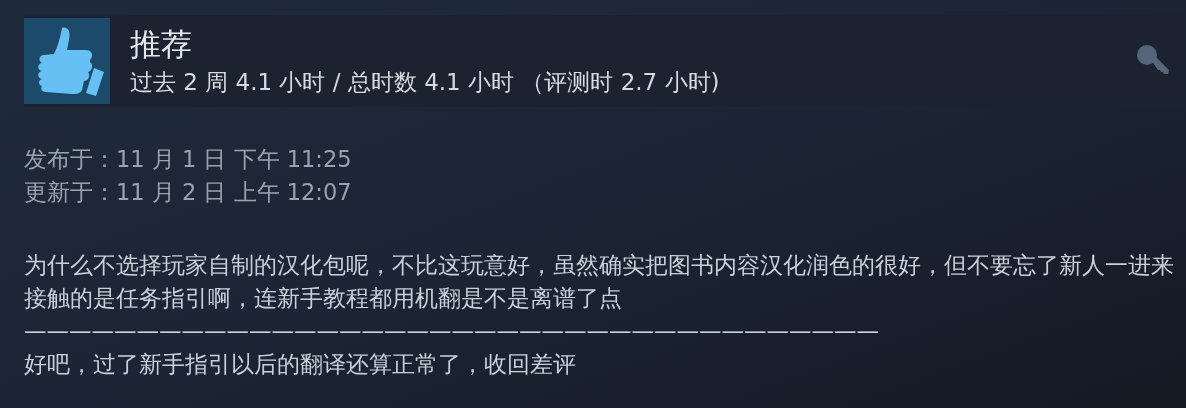 The height and width of the screenshot is (408, 1186). What do you see at coordinates (300, 364) in the screenshot?
I see `review-paragraph: 好吧，过了新手指引以后的翻译还算正常了，收回差评` at bounding box center [300, 364].